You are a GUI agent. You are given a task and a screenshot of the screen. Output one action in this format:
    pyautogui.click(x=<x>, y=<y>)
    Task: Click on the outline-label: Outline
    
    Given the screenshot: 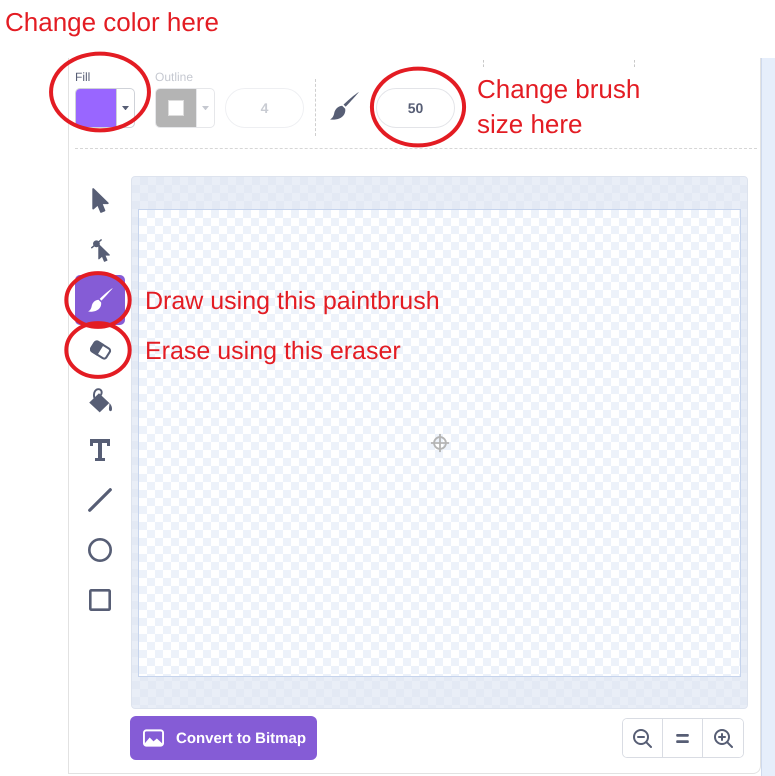 What is the action you would take?
    pyautogui.click(x=174, y=77)
    